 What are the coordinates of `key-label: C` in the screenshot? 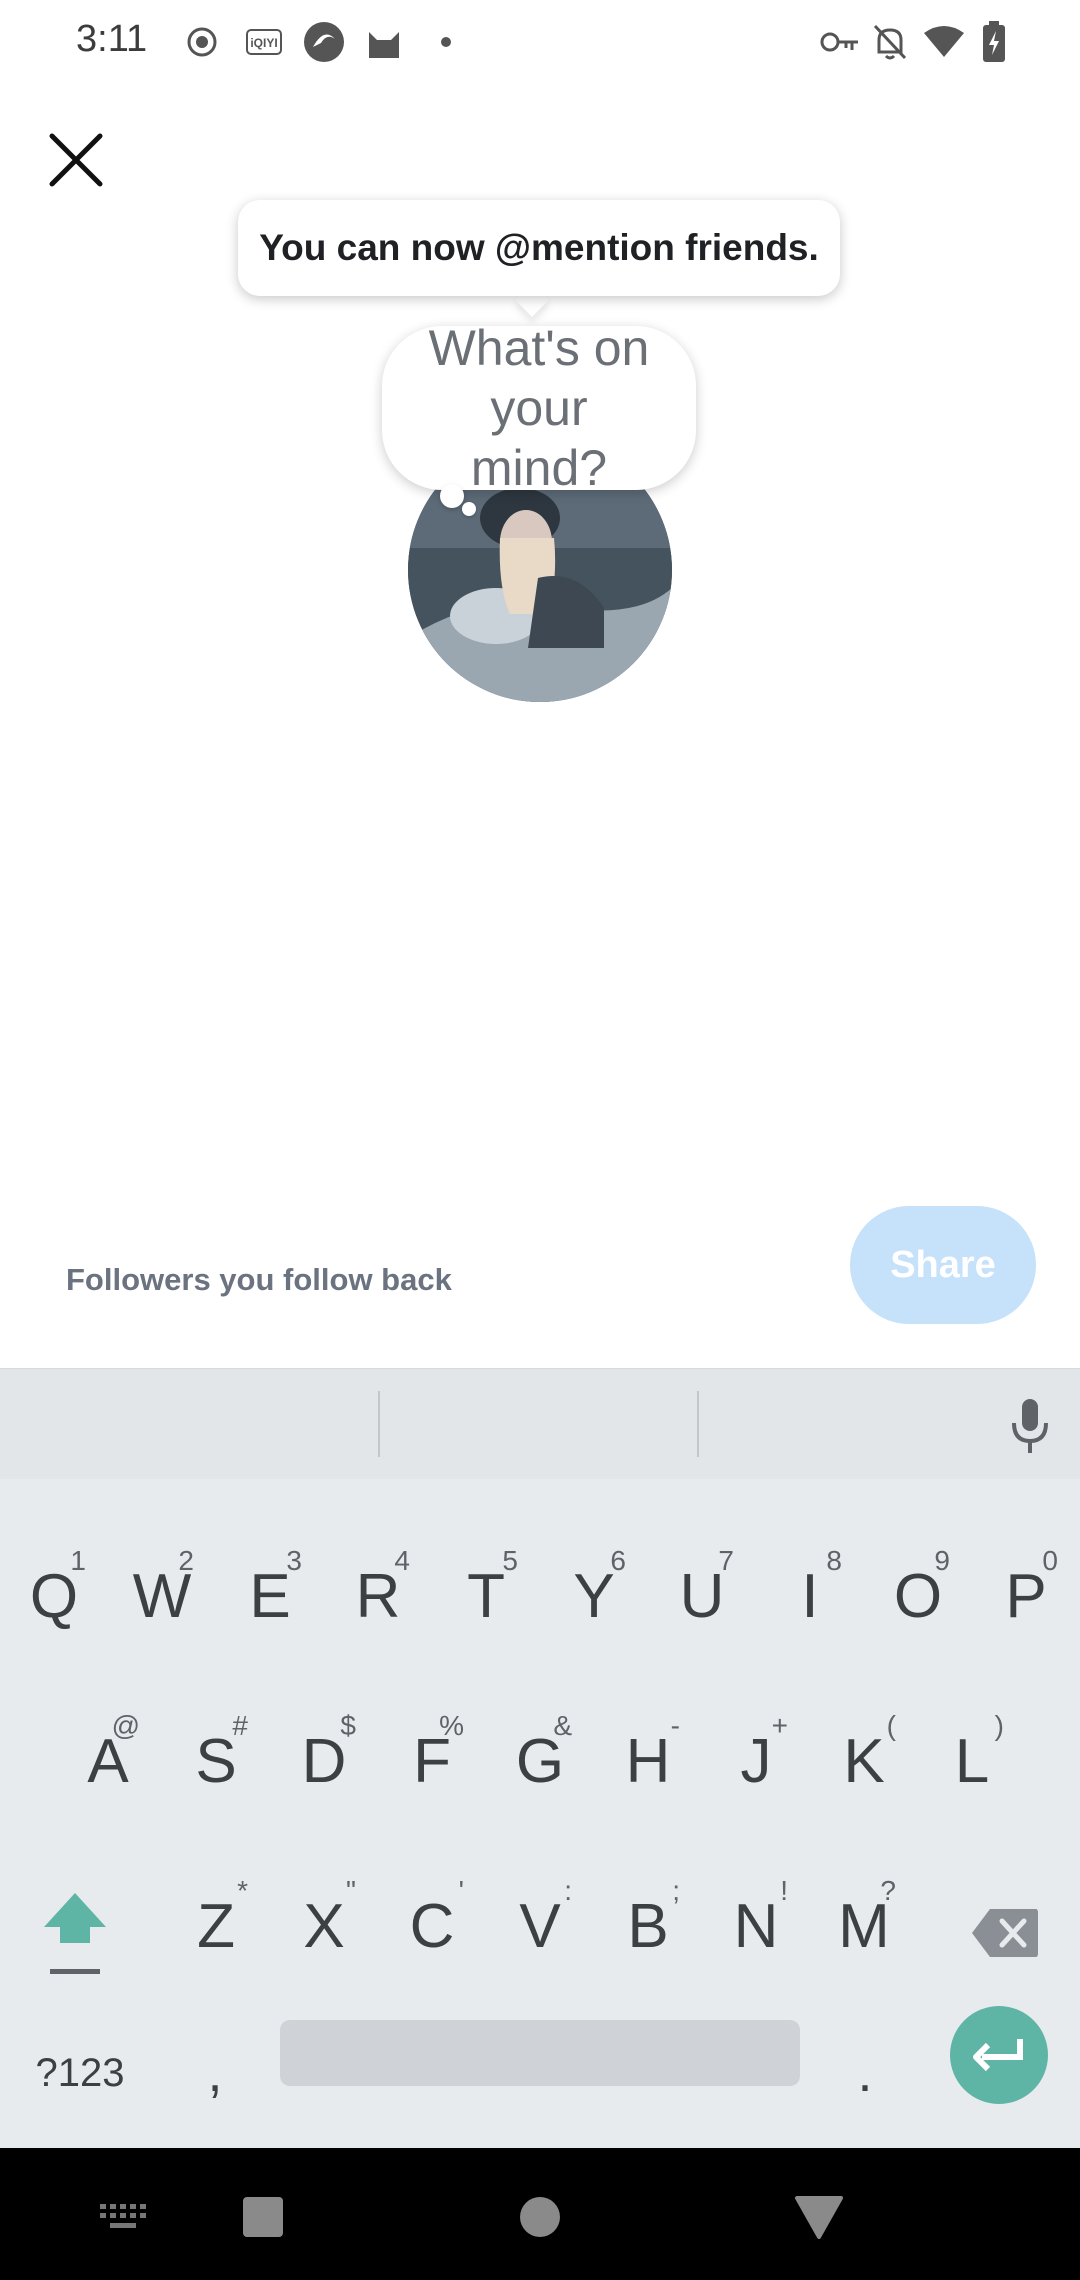 It's located at (432, 1926).